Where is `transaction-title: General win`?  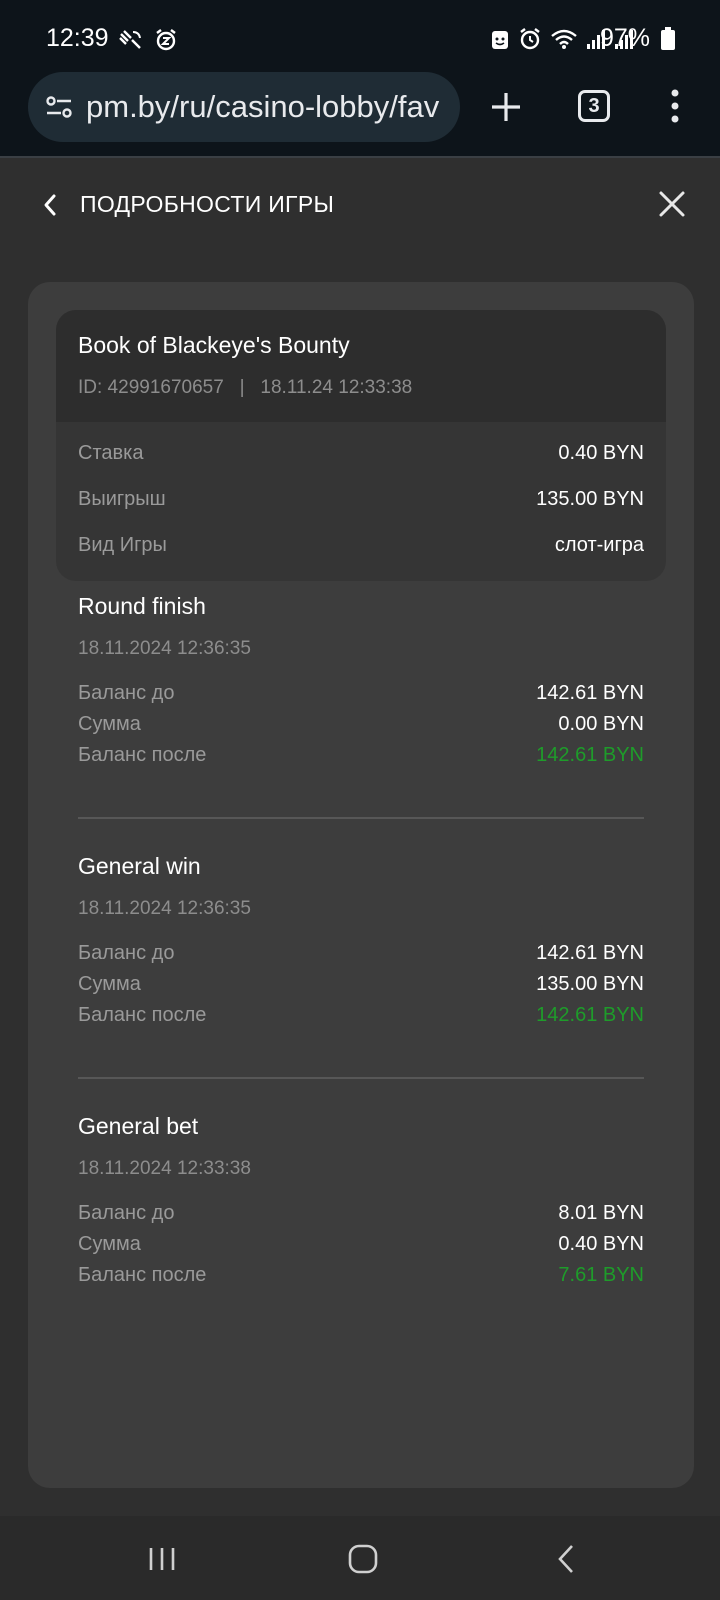
transaction-title: General win is located at coordinates (139, 866).